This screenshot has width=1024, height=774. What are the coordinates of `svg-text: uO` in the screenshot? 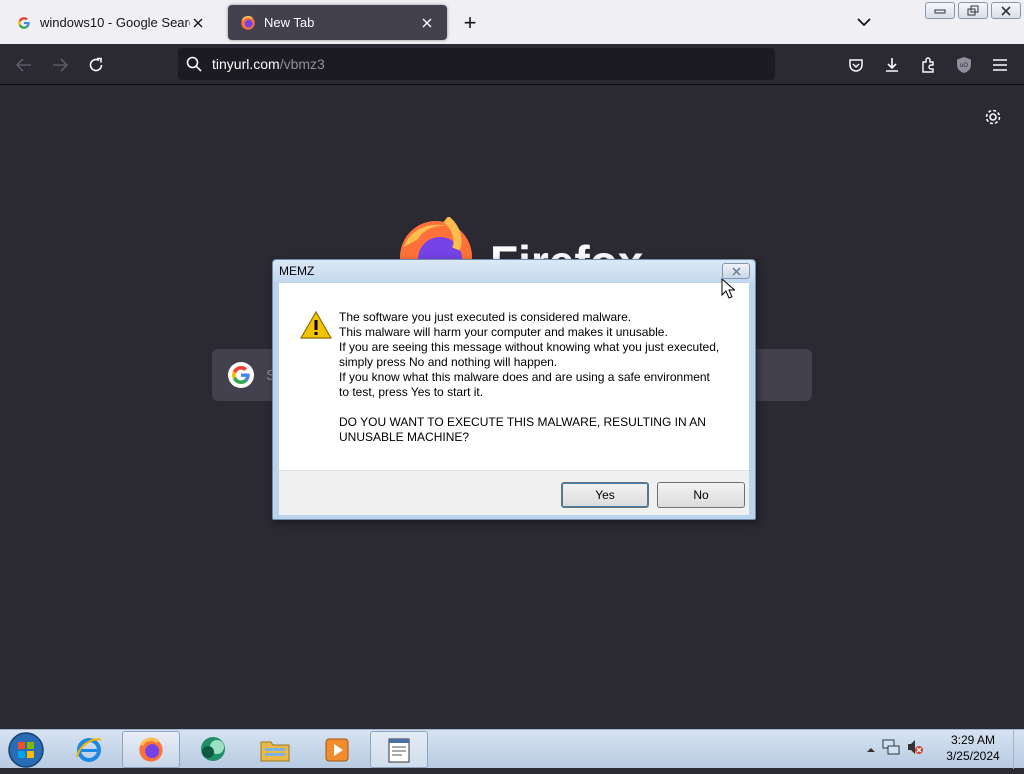 It's located at (964, 66).